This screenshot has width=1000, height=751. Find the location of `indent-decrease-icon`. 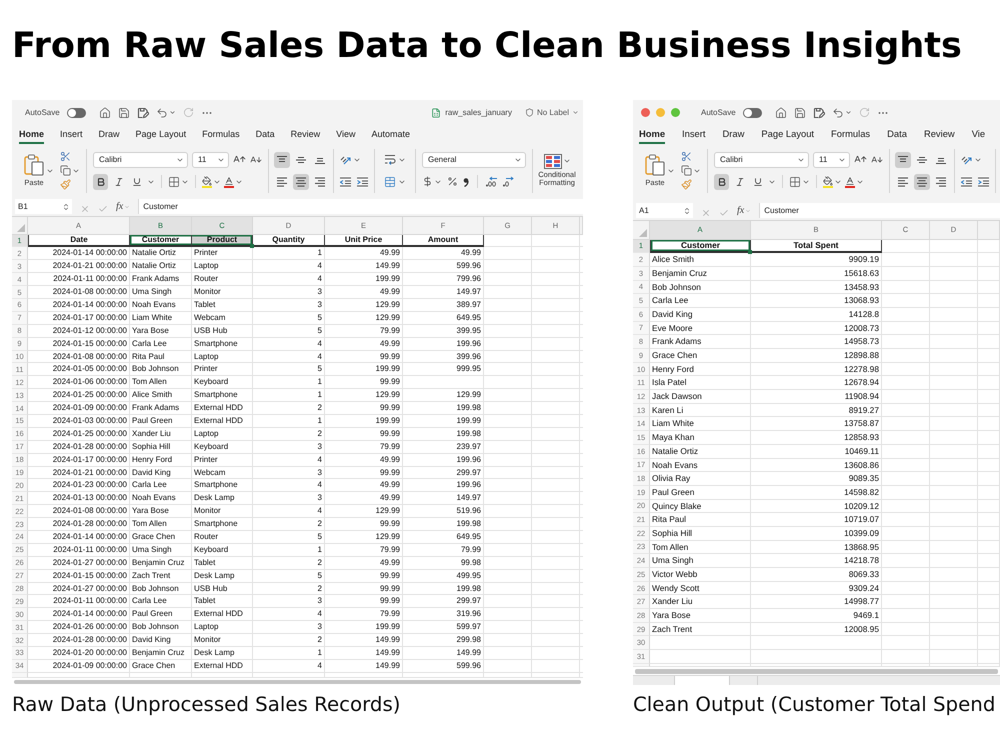

indent-decrease-icon is located at coordinates (345, 181).